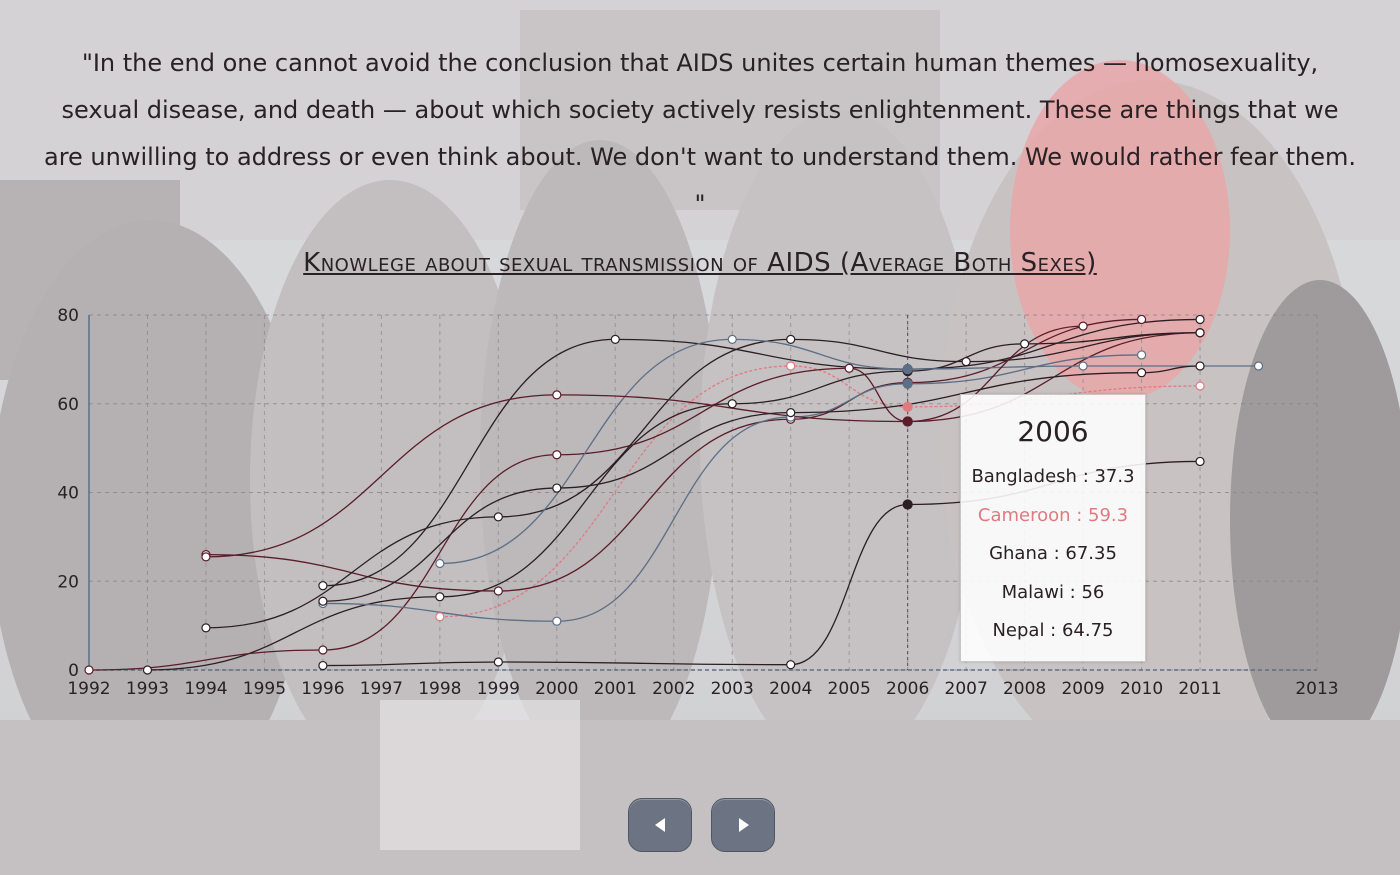 This screenshot has height=875, width=1400. I want to click on x-tick-label: 1996, so click(322, 689).